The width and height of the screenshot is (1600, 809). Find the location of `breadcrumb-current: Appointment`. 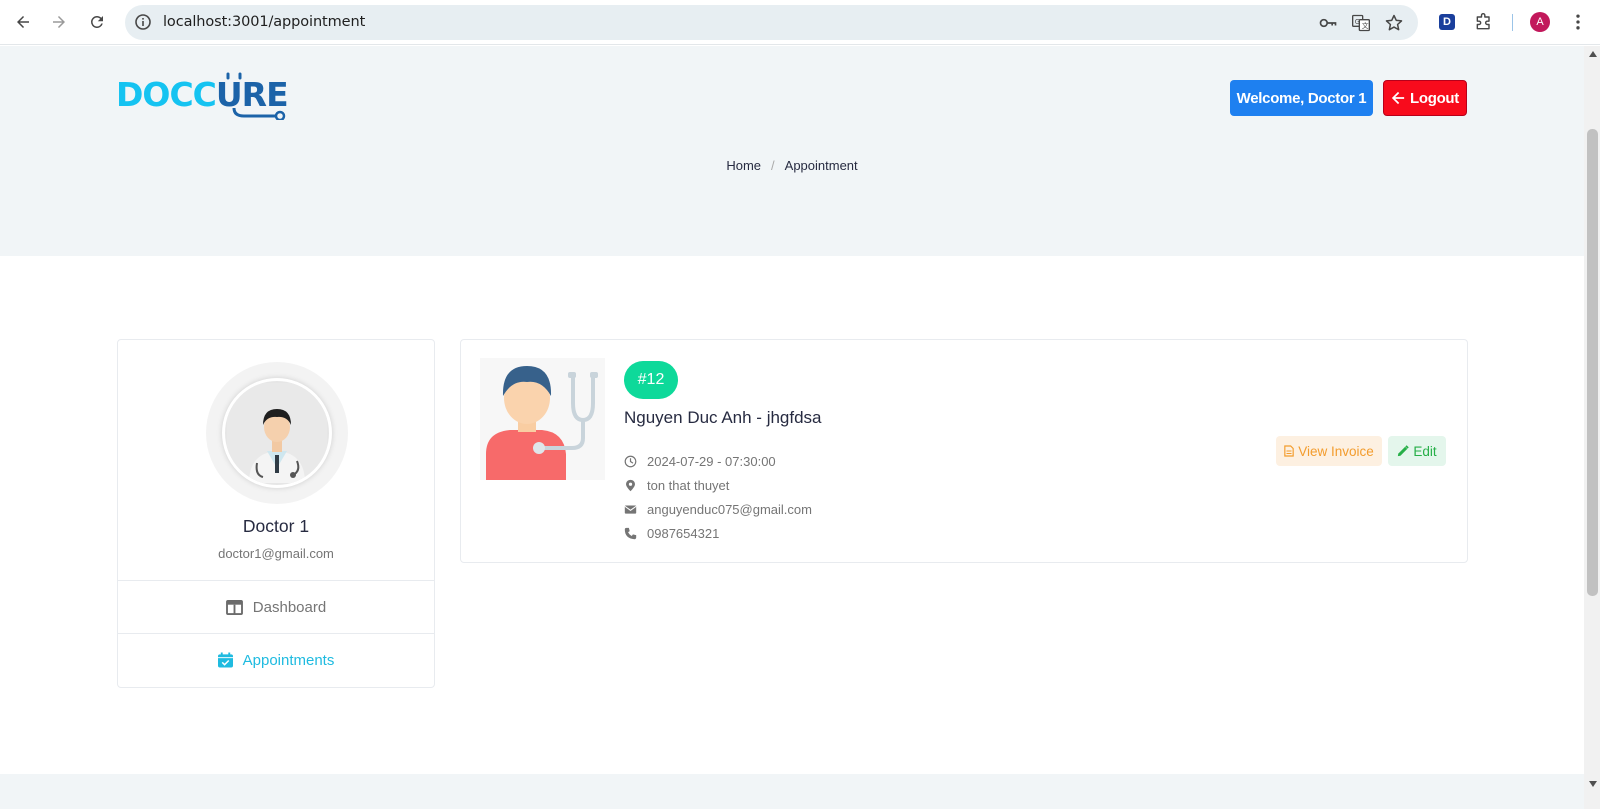

breadcrumb-current: Appointment is located at coordinates (821, 165).